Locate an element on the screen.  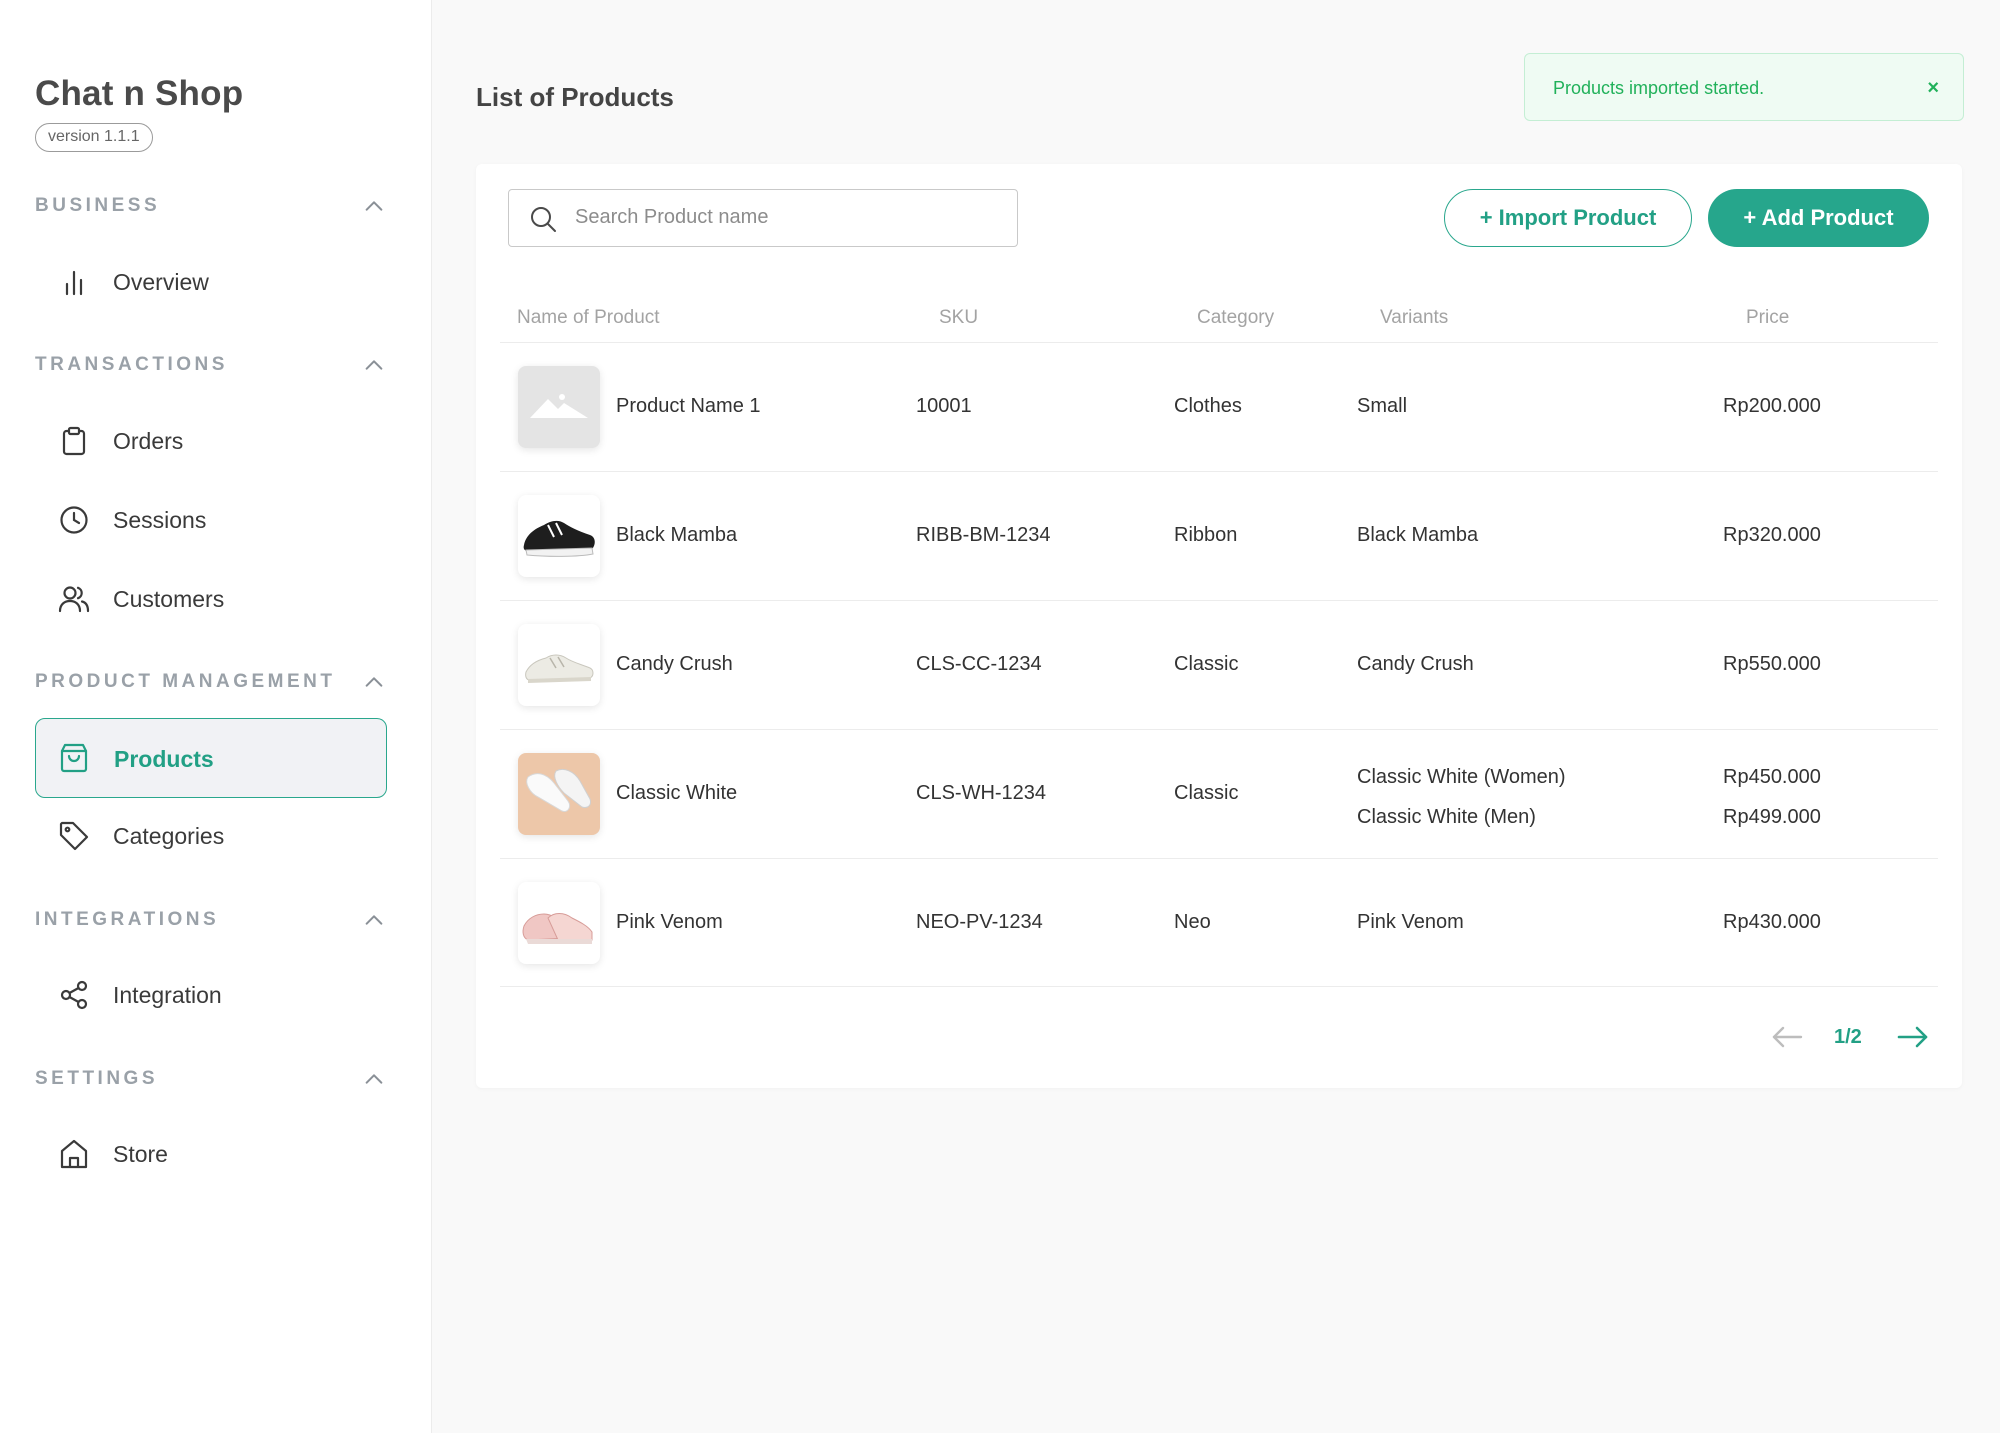
section-title: SETTINGS is located at coordinates (97, 1078).